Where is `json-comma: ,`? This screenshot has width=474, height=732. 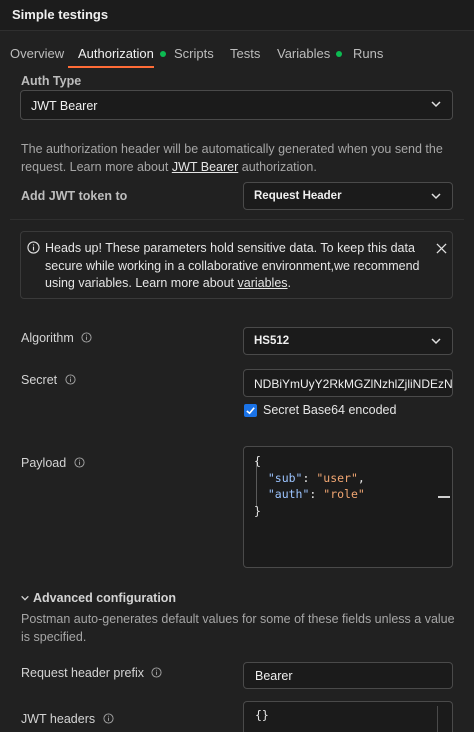
json-comma: , is located at coordinates (361, 477).